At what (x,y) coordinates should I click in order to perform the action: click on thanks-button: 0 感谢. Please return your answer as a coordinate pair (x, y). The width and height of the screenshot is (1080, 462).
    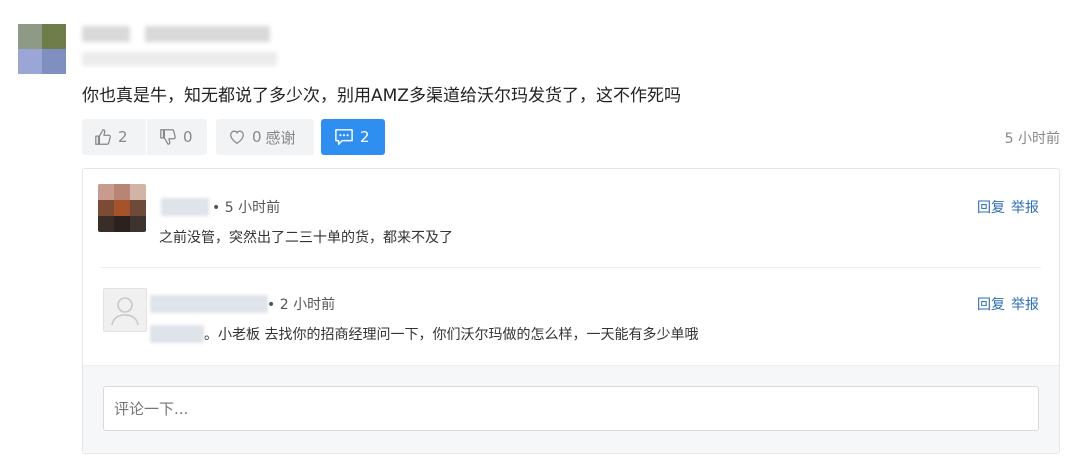
    Looking at the image, I should click on (265, 137).